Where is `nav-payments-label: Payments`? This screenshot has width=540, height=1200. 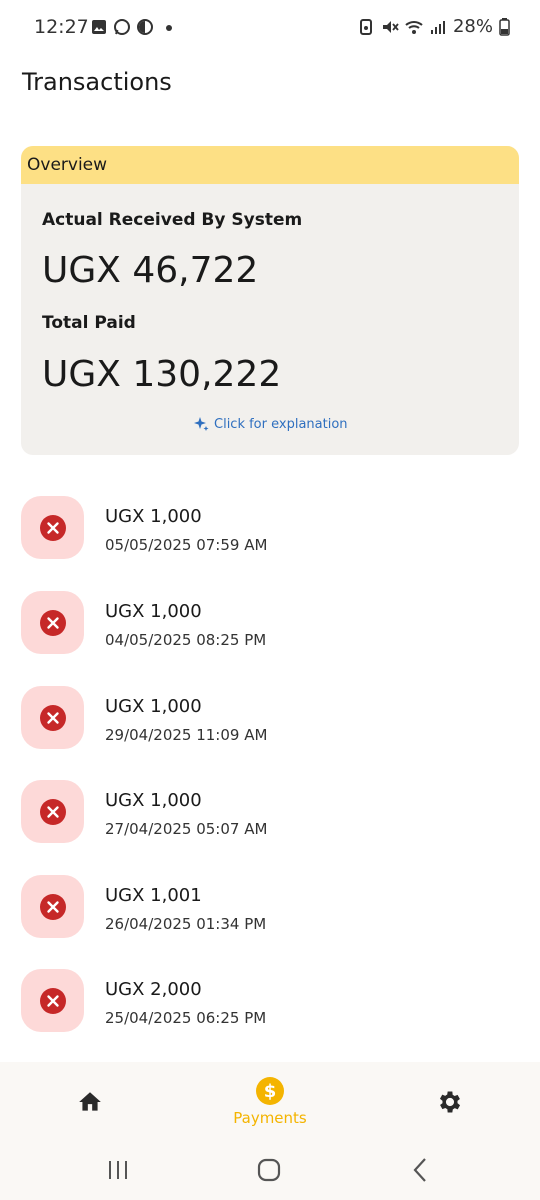 nav-payments-label: Payments is located at coordinates (270, 1118).